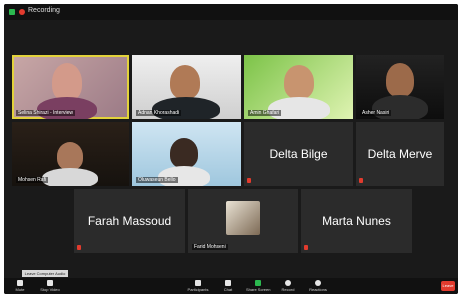 This screenshot has height=298, width=462. I want to click on microphone-icon, so click(20, 283).